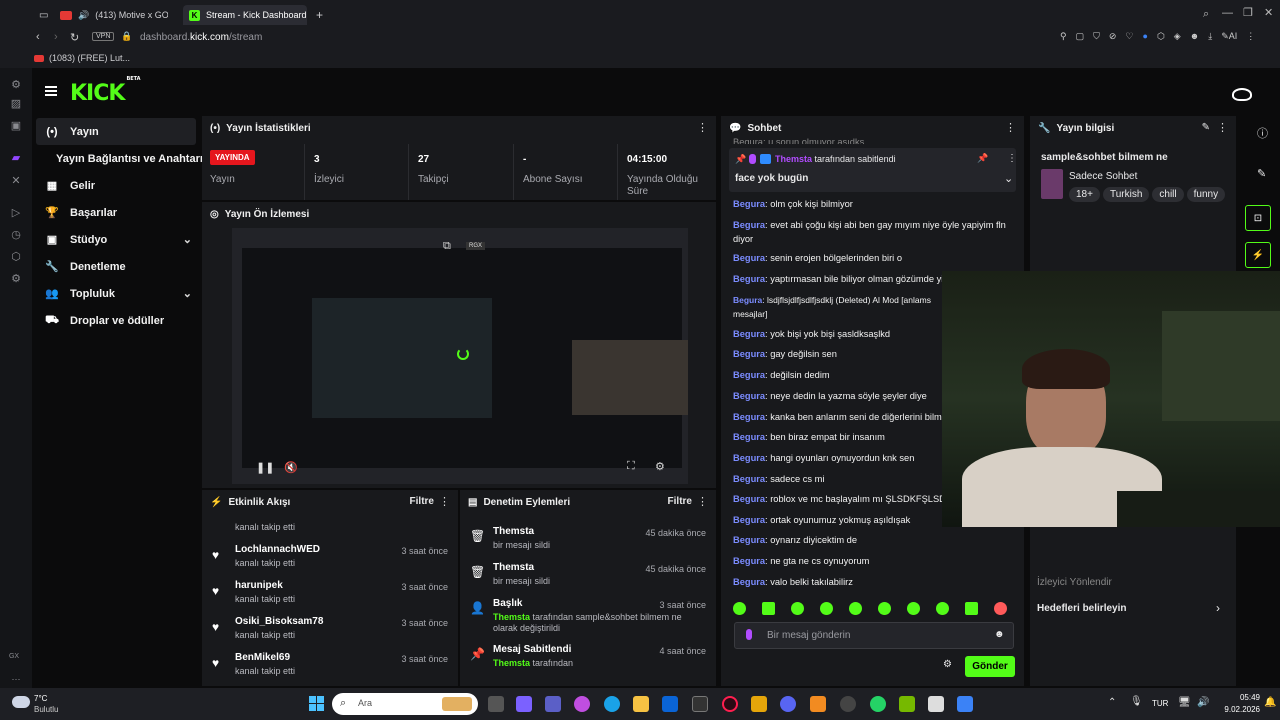 The height and width of the screenshot is (720, 1280). Describe the element at coordinates (1218, 608) in the screenshot. I see `chevron-right-icon: ›` at that location.